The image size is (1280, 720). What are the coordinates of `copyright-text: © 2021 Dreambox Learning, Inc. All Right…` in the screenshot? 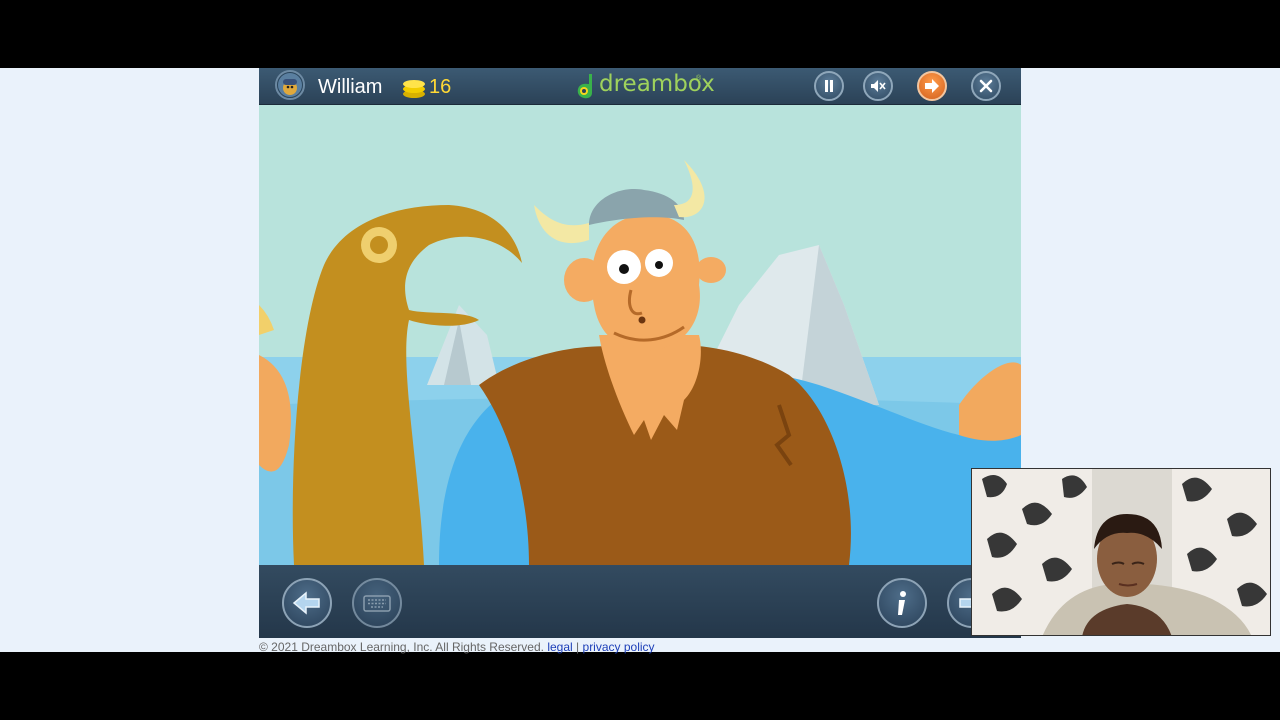 It's located at (401, 647).